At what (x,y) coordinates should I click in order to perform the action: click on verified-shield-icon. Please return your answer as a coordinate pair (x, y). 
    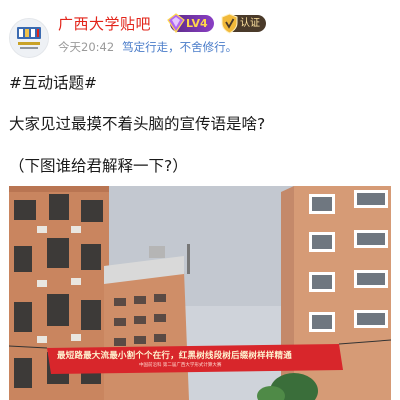
    Looking at the image, I should click on (229, 23).